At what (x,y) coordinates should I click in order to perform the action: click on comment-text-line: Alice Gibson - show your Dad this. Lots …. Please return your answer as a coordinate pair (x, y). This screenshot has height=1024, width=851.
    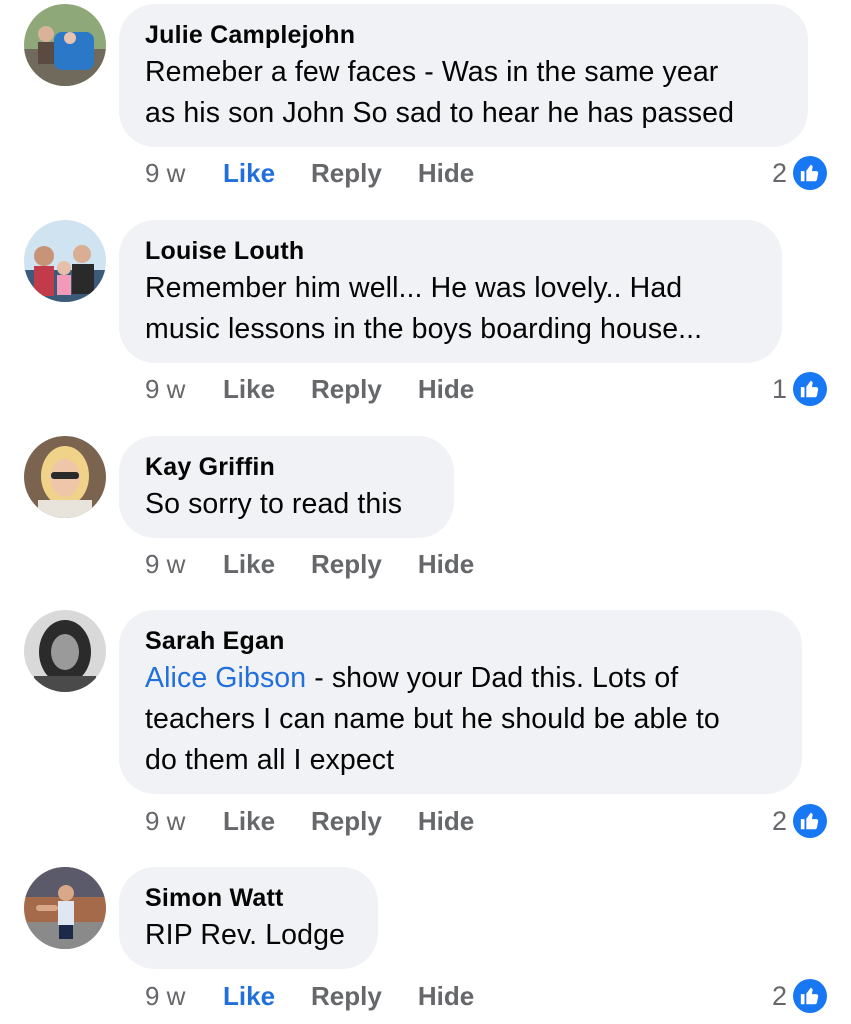
    Looking at the image, I should click on (460, 678).